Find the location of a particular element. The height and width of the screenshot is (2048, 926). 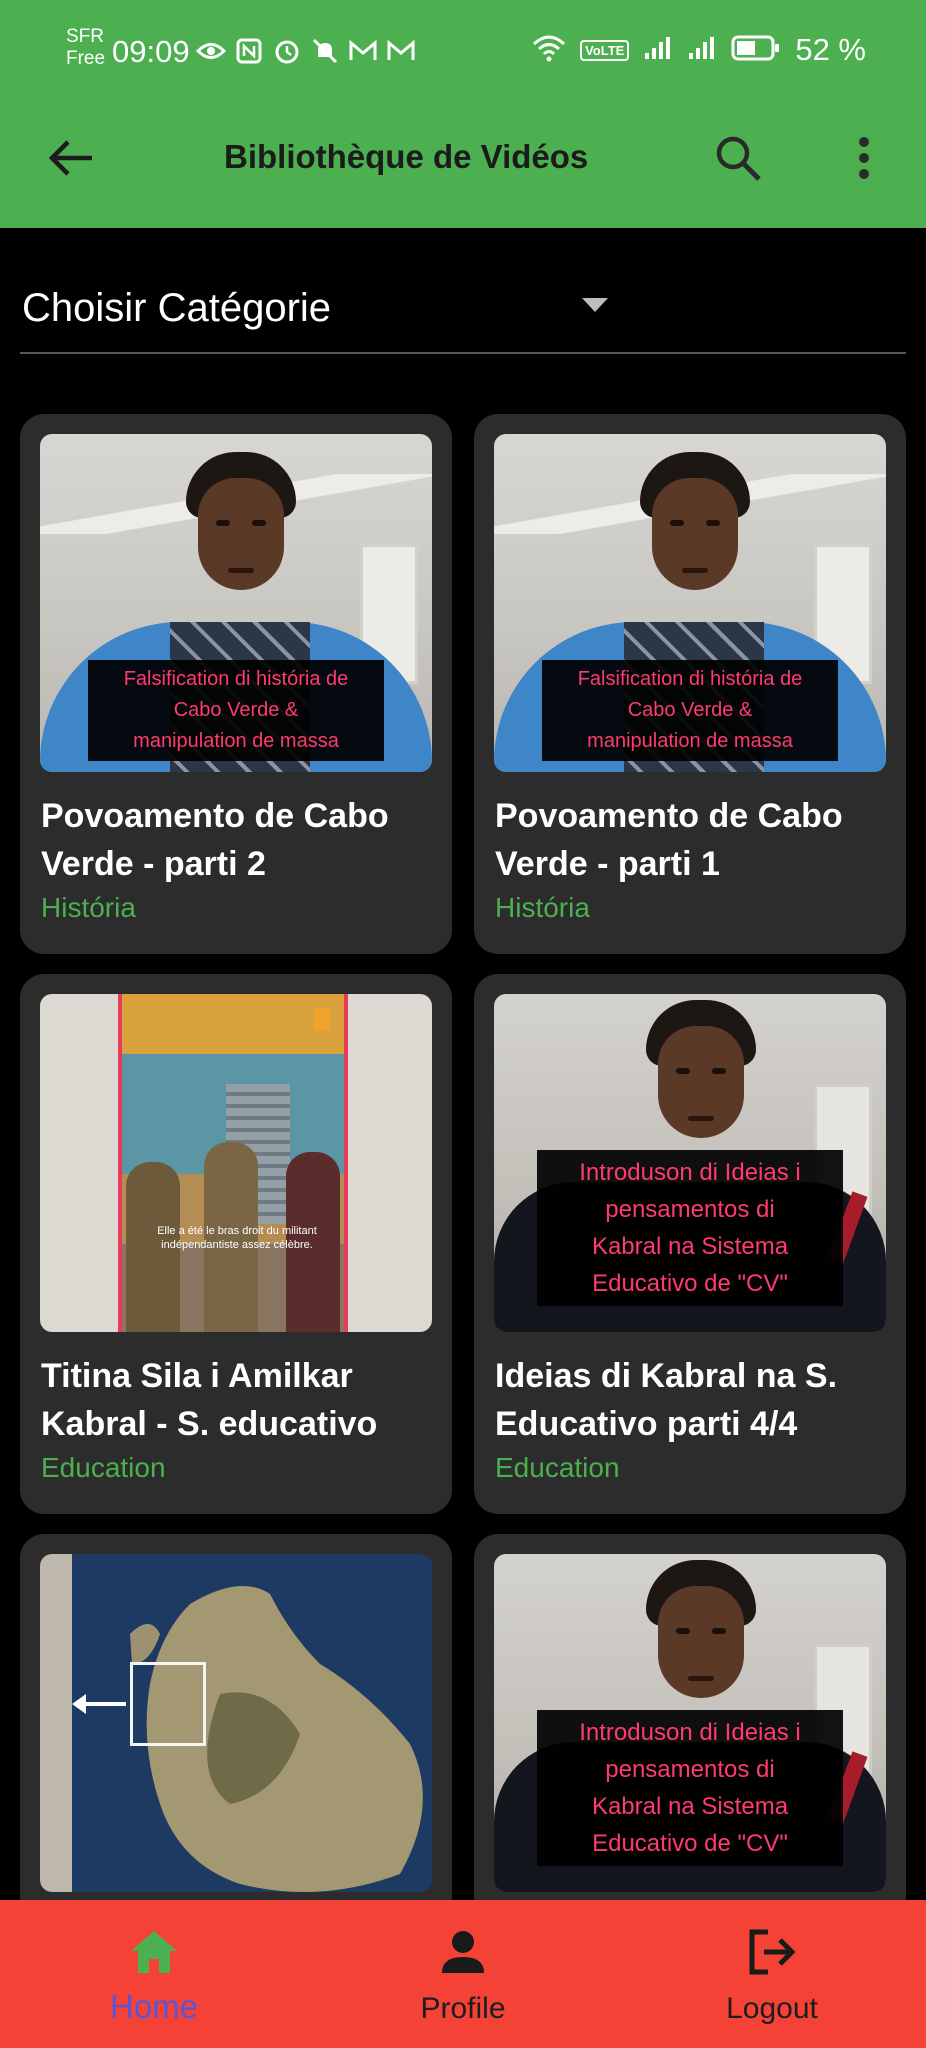

chevron-down-icon is located at coordinates (595, 305).